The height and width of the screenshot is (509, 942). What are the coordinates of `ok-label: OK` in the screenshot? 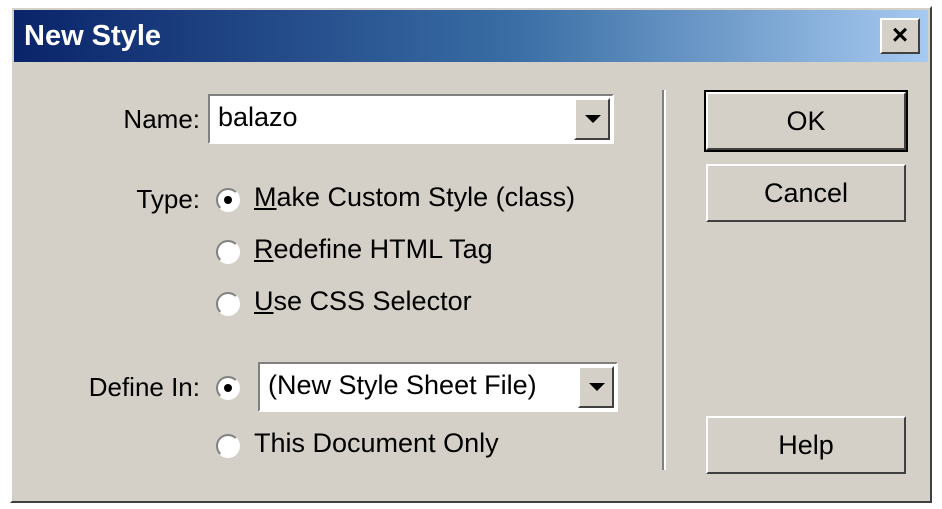 It's located at (806, 121).